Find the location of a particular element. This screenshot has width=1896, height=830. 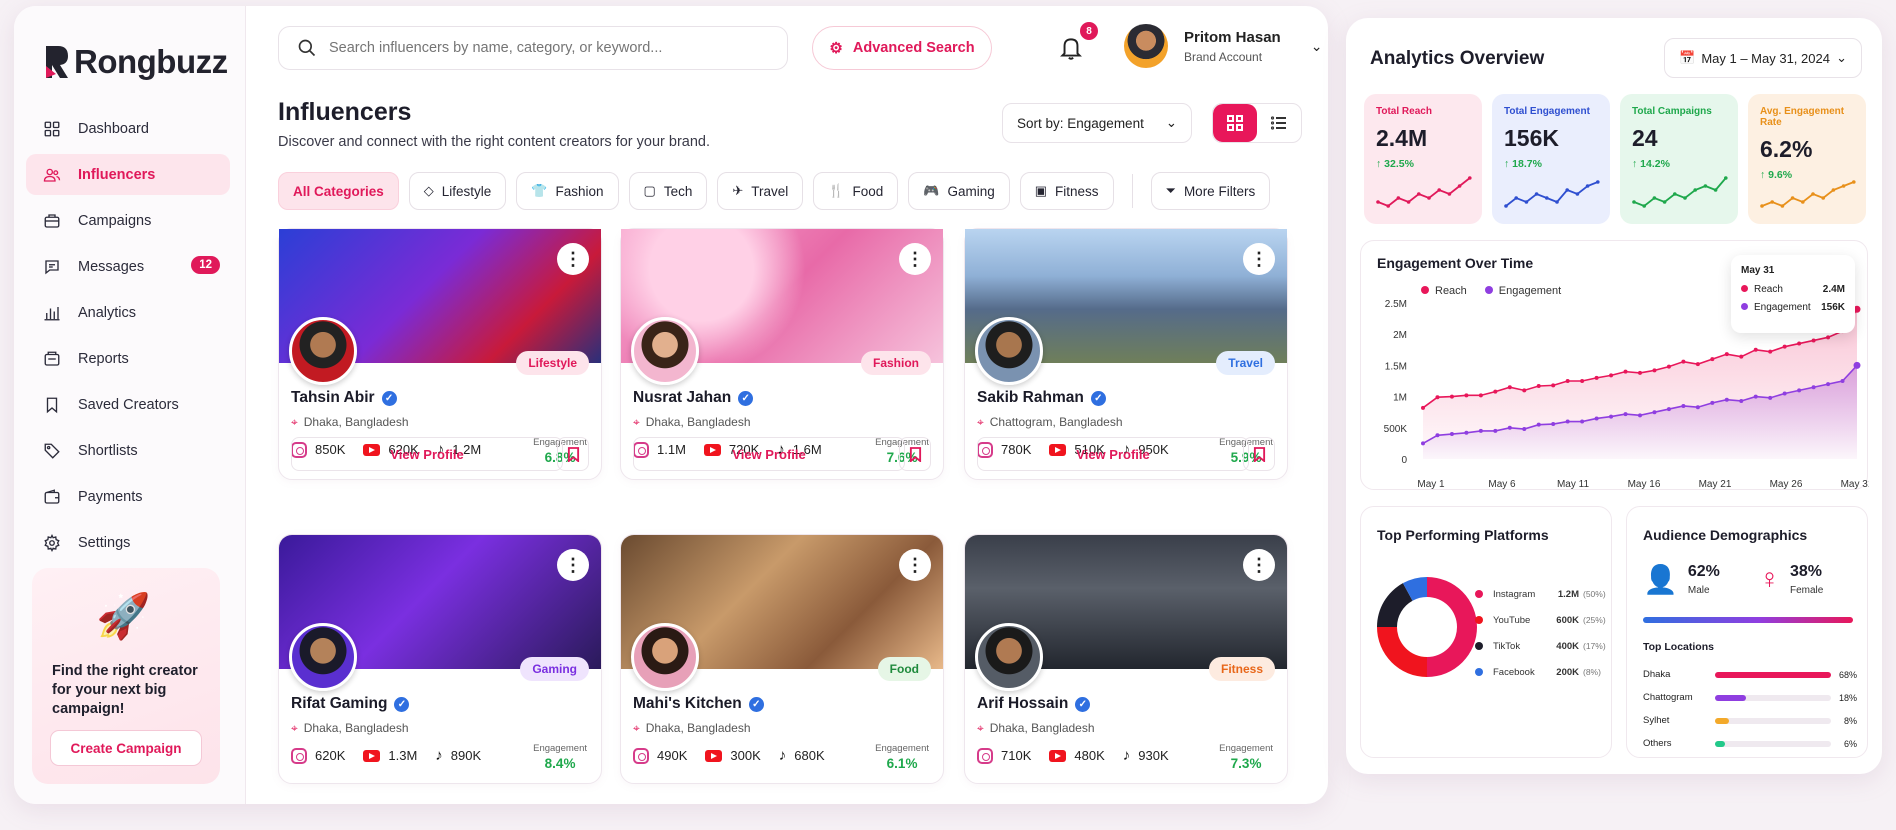

search-input is located at coordinates (539, 48).